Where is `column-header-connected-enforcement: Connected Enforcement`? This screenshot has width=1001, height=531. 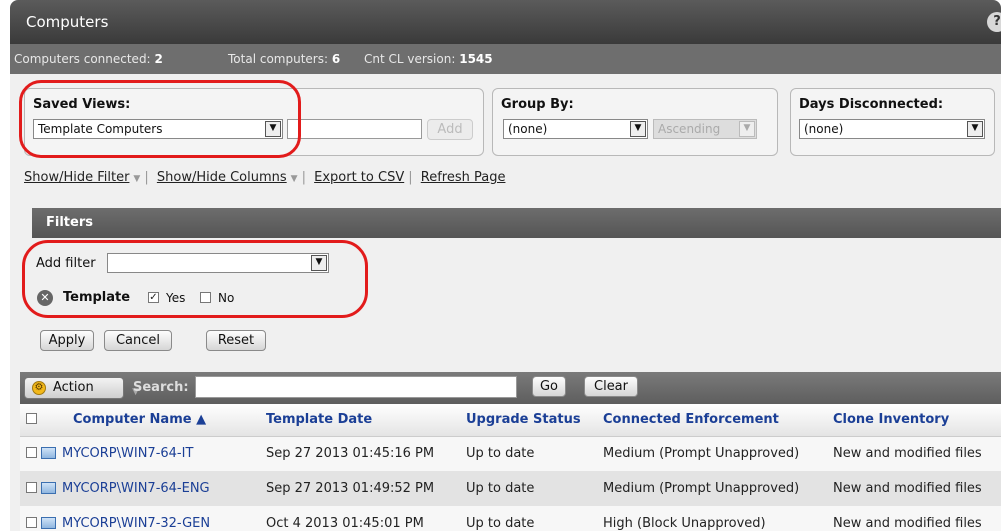
column-header-connected-enforcement: Connected Enforcement is located at coordinates (712, 420).